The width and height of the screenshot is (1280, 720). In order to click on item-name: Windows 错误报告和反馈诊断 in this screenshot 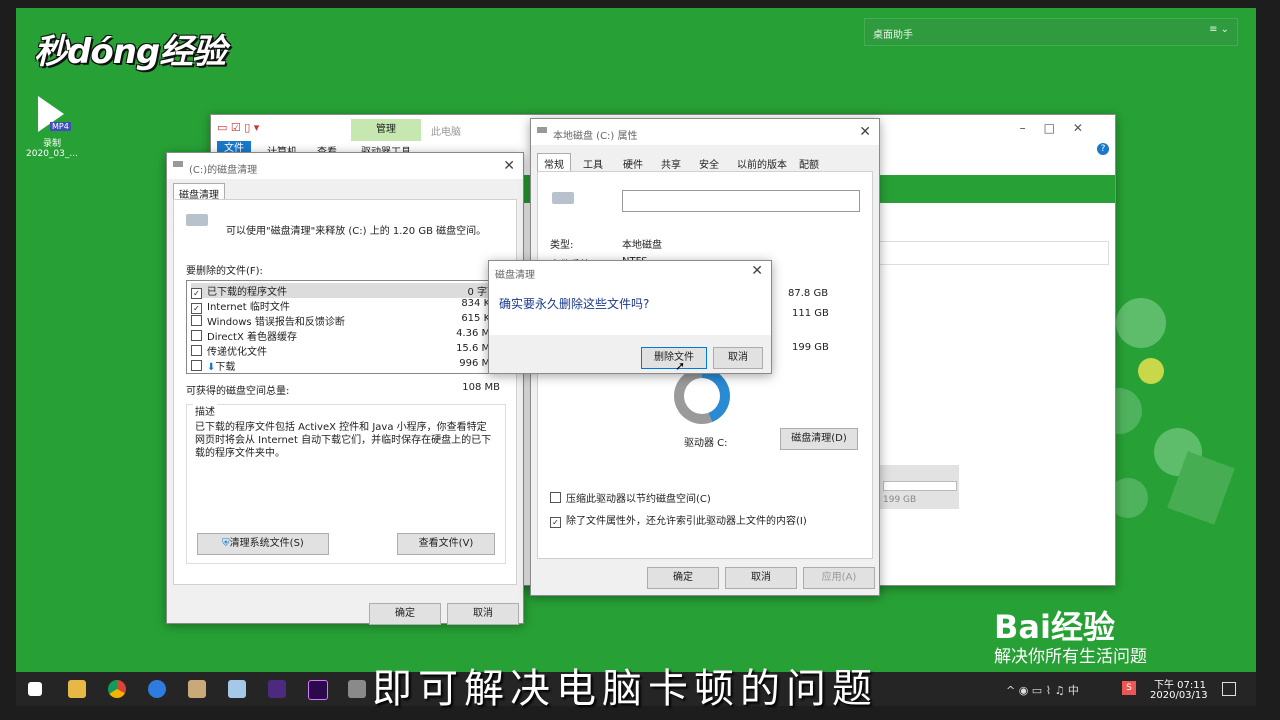, I will do `click(276, 322)`.